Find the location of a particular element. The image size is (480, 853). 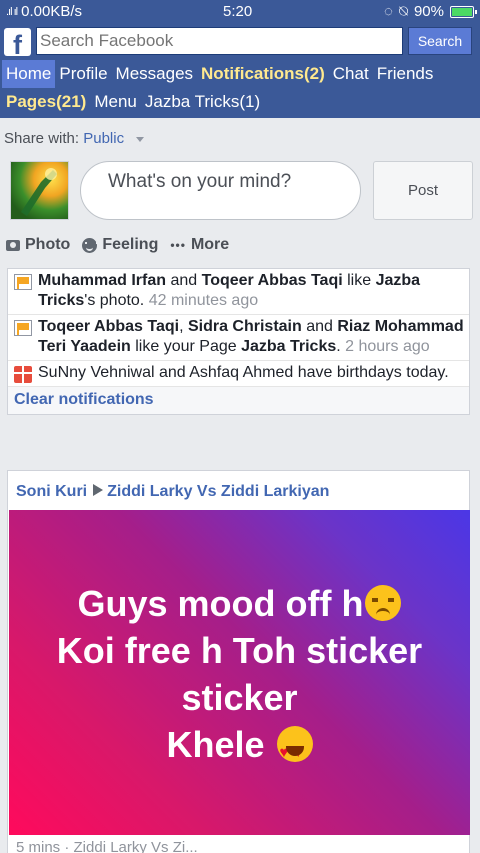

nav-profile: Profile is located at coordinates (83, 74).